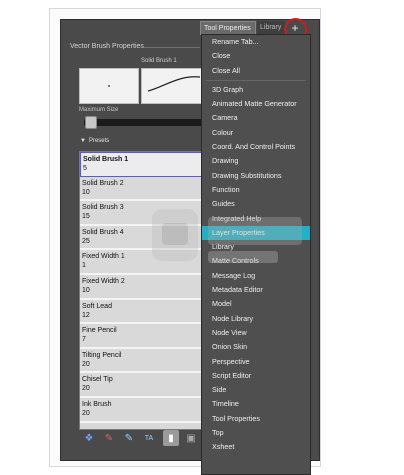 The width and height of the screenshot is (404, 475). What do you see at coordinates (191, 438) in the screenshot?
I see `lock-icon: ▣` at bounding box center [191, 438].